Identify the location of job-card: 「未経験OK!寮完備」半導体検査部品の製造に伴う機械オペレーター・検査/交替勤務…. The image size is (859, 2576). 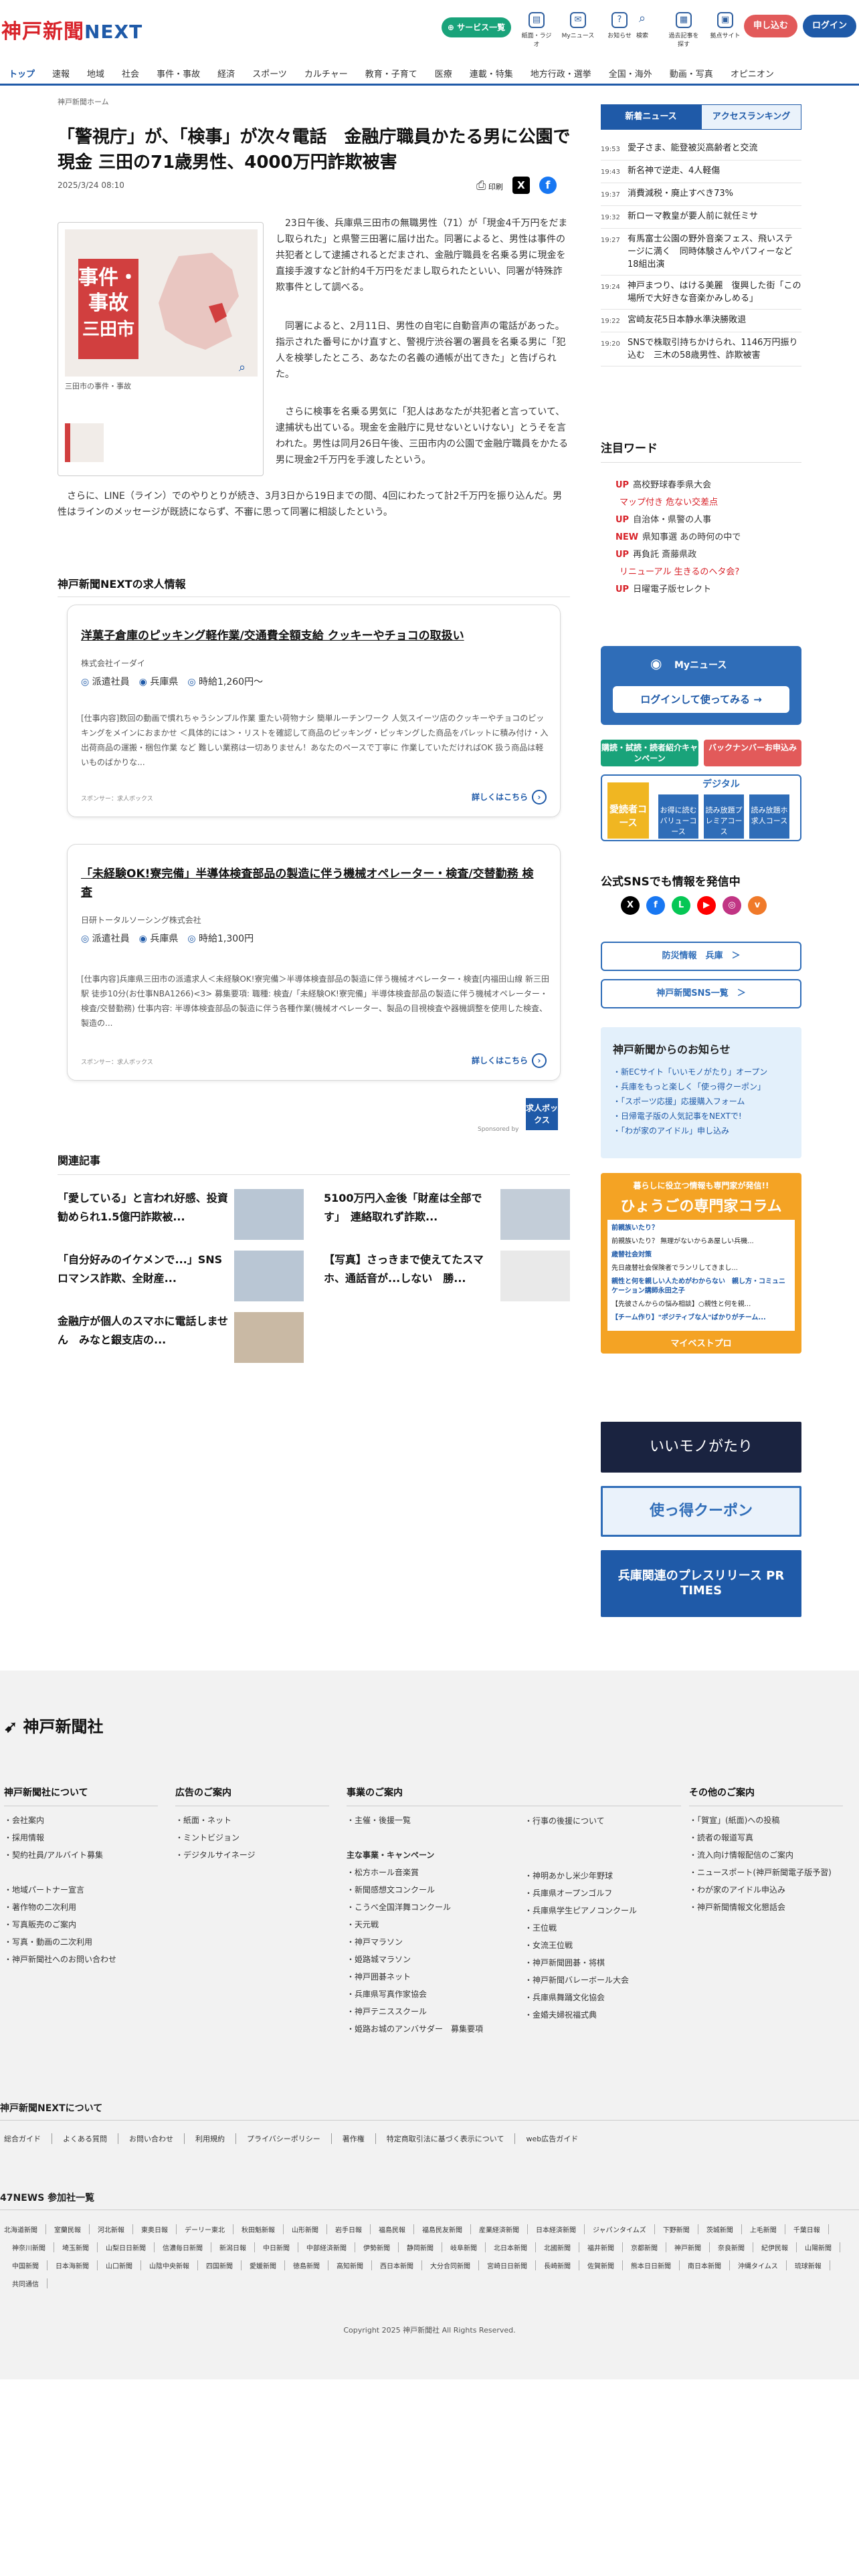
(314, 963).